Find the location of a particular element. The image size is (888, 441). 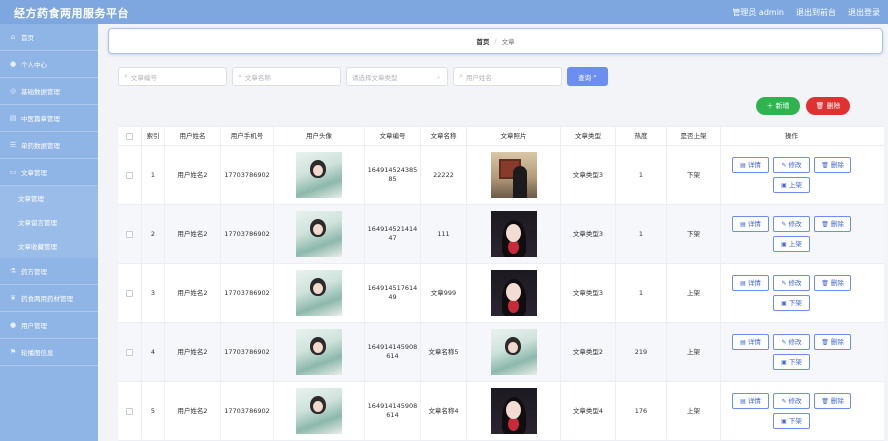

placeholder: 请选择文章类型 is located at coordinates (375, 77).